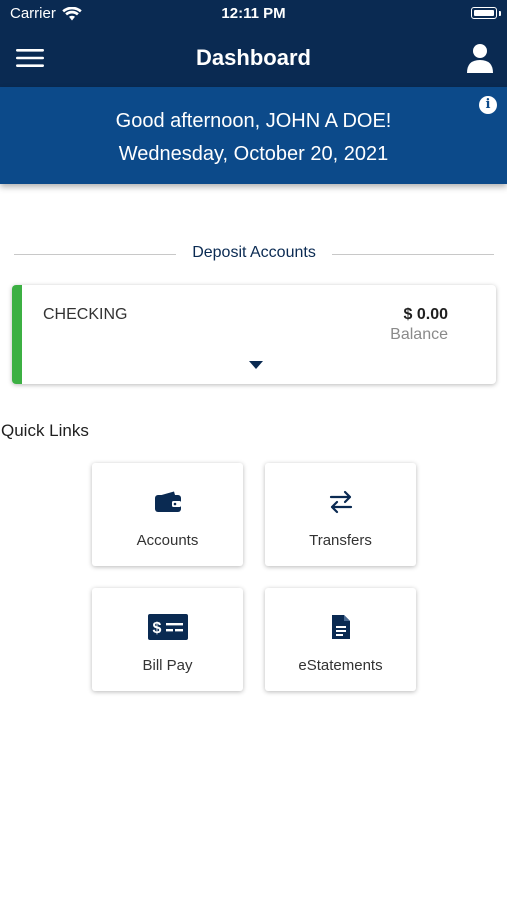 The width and height of the screenshot is (507, 900). I want to click on status-time: 12:11 PM, so click(253, 13).